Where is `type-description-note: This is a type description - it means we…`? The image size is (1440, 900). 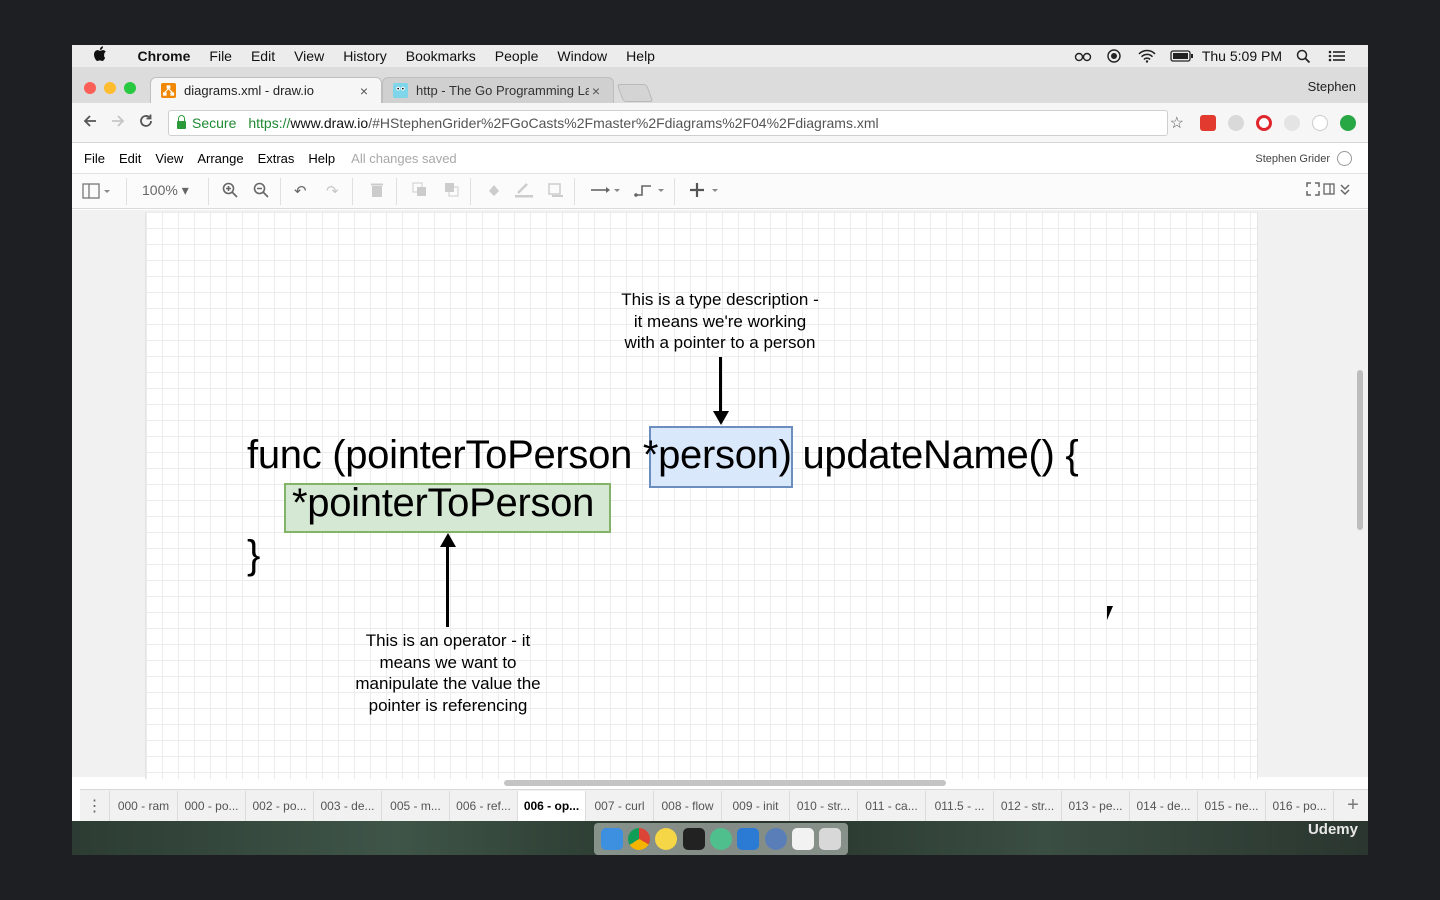
type-description-note: This is a type description - it means we… is located at coordinates (720, 321).